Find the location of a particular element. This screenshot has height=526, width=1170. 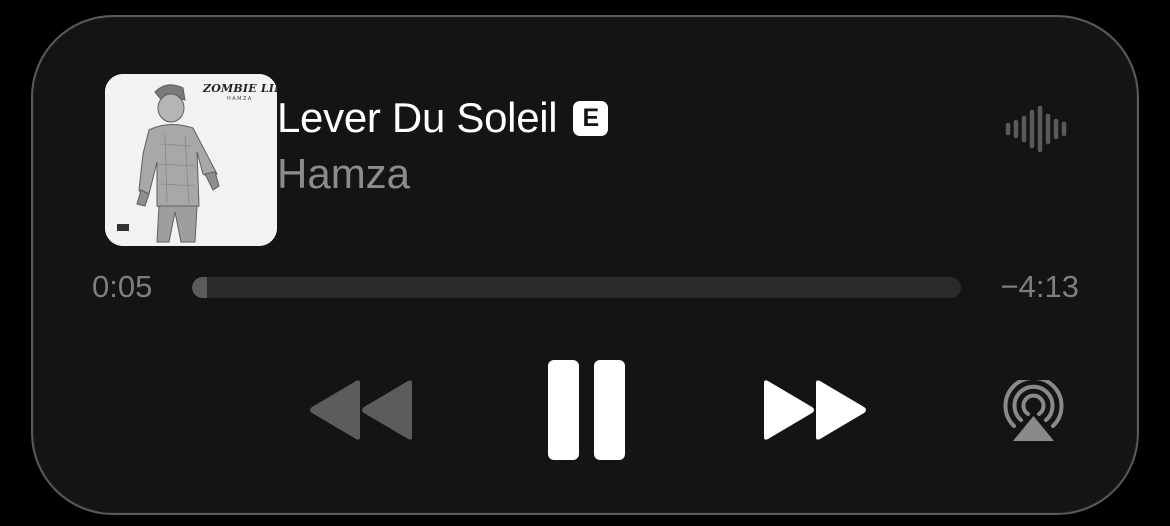

artwork-label: ZOMBIE LIFE is located at coordinates (240, 88).